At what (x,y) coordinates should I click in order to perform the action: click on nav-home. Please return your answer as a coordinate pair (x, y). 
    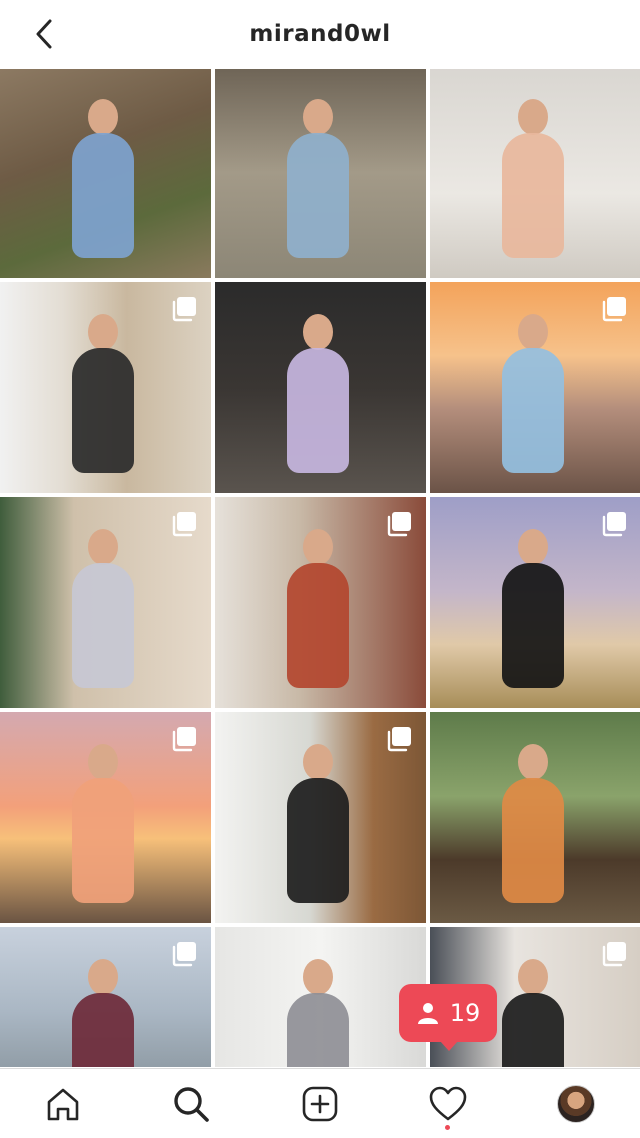
    Looking at the image, I should click on (63, 1104).